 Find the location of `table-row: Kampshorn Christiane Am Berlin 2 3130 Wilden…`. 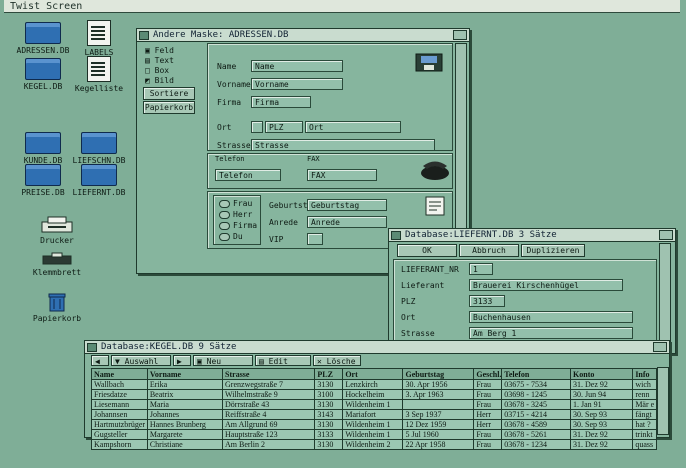

table-row: Kampshorn Christiane Am Berlin 2 3130 Wilden… is located at coordinates (374, 444).